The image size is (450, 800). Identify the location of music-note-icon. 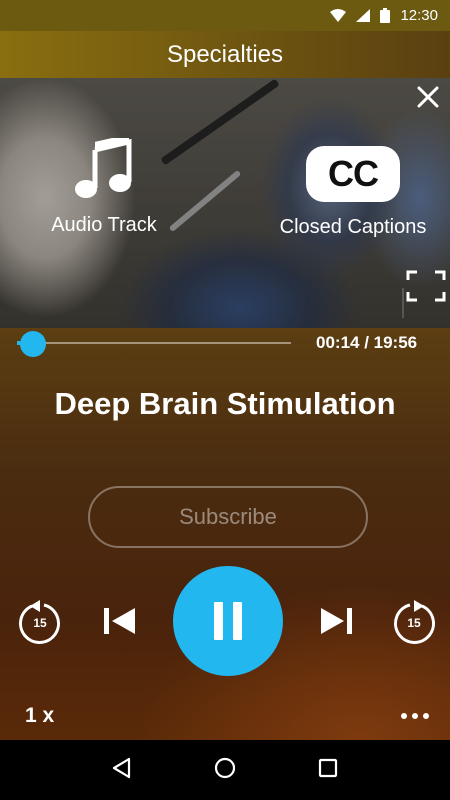
(103, 168).